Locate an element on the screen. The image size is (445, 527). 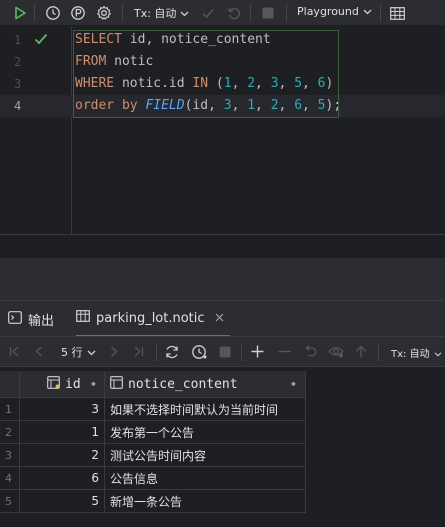
delete-row-icon is located at coordinates (284, 353).